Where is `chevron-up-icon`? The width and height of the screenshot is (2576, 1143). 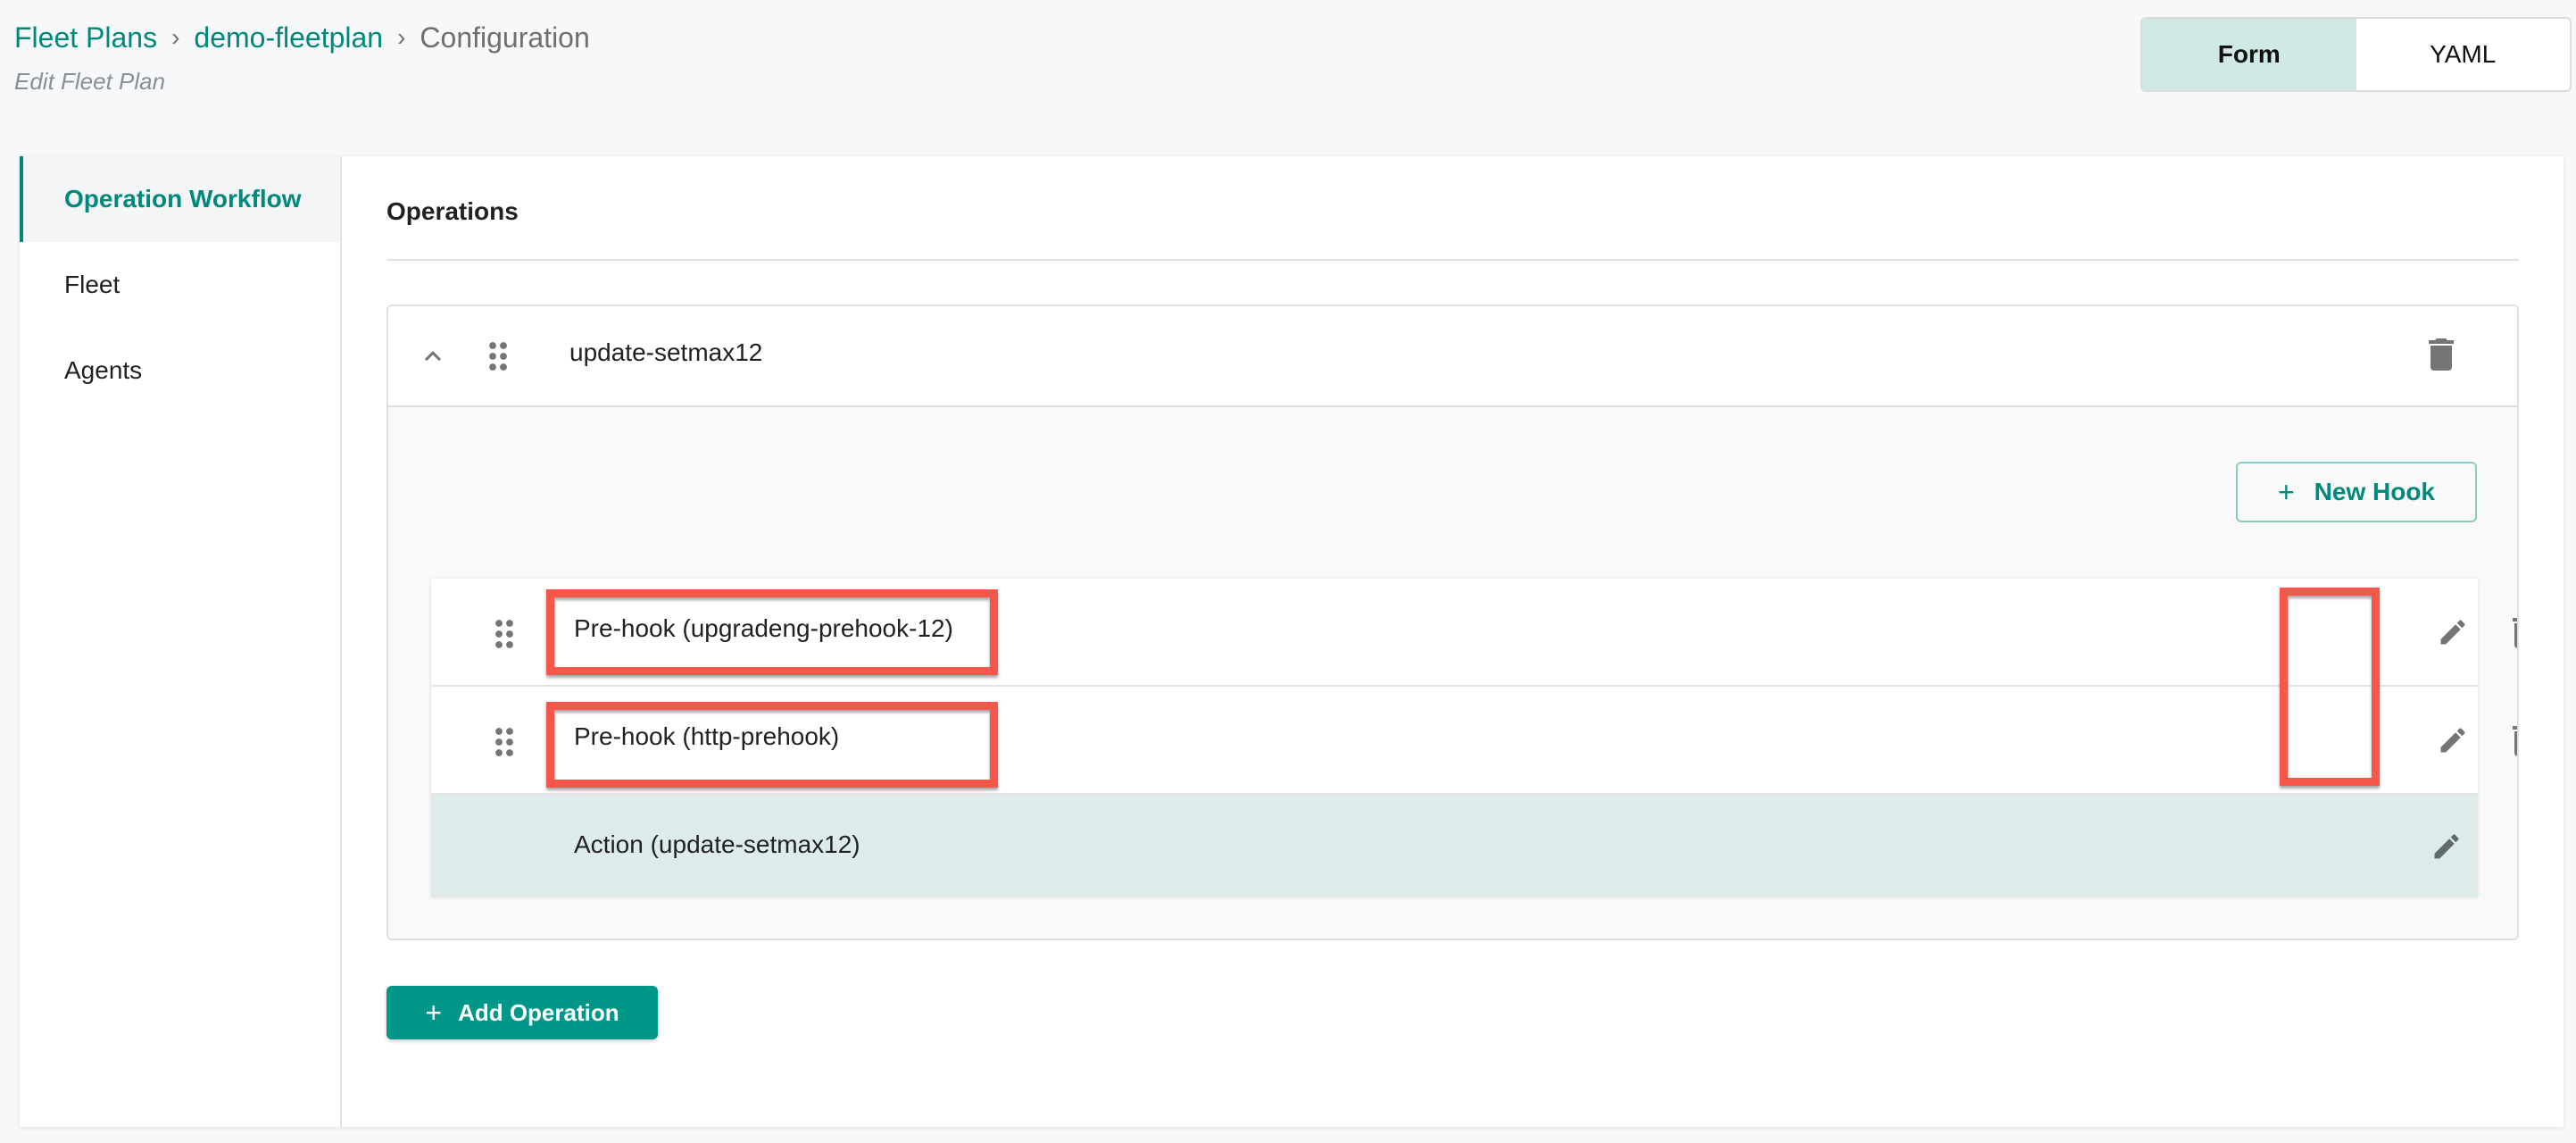 chevron-up-icon is located at coordinates (433, 356).